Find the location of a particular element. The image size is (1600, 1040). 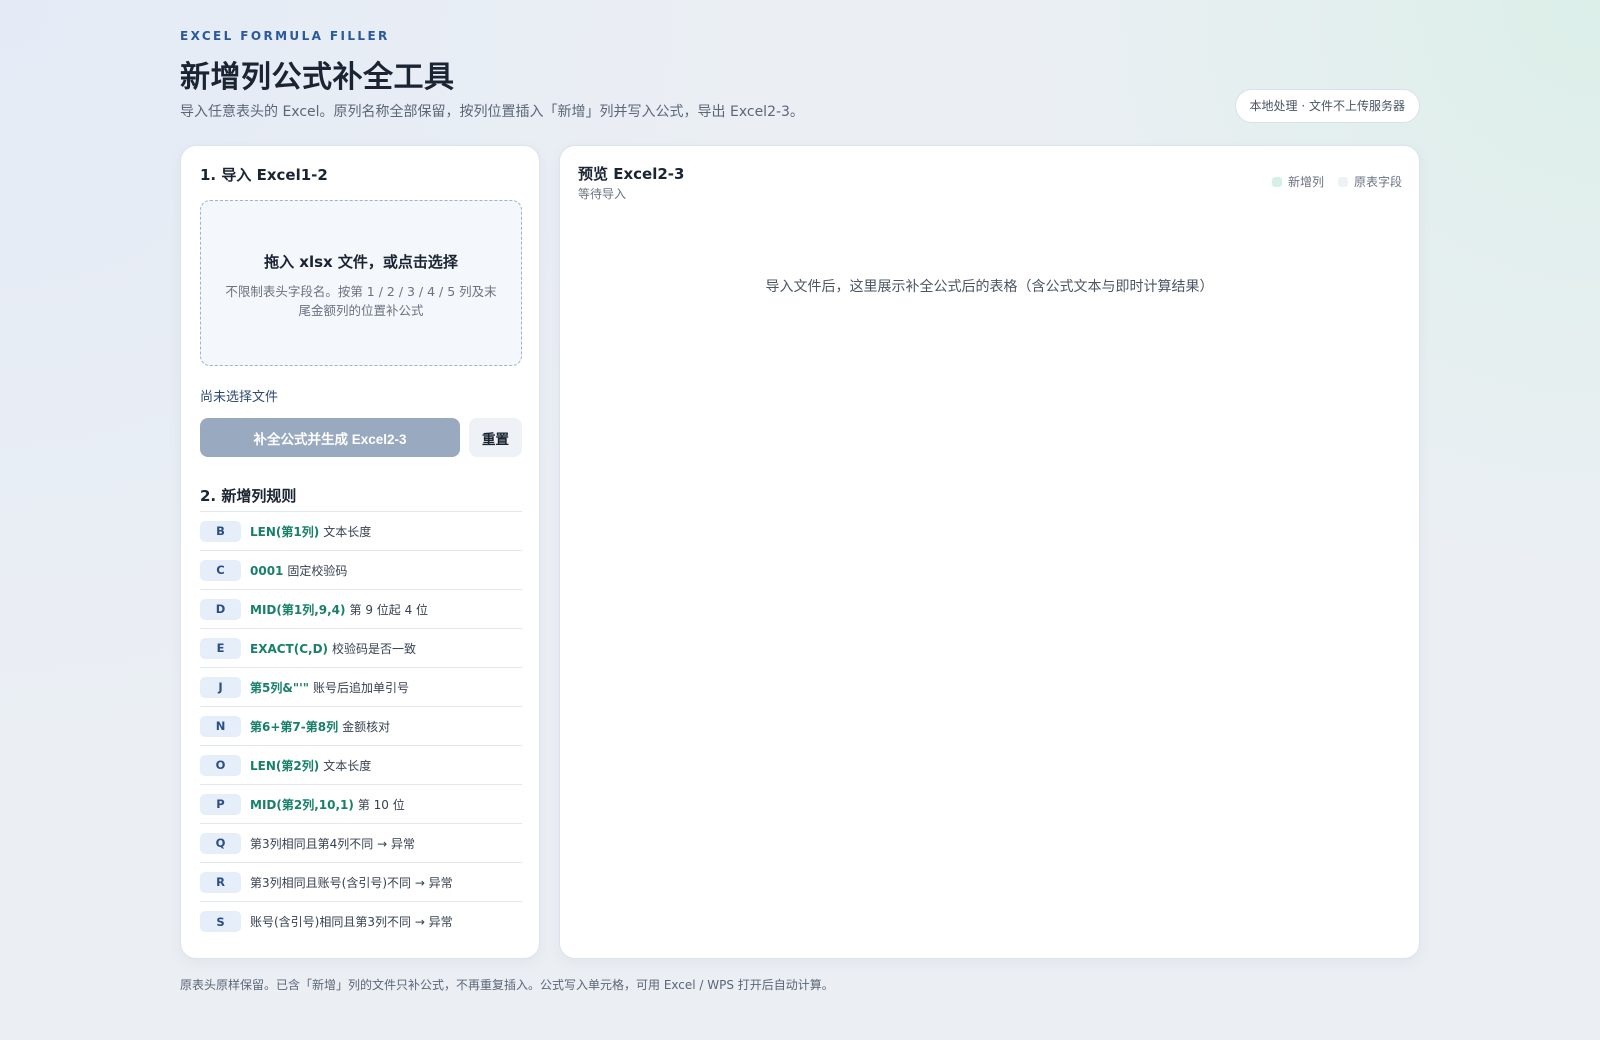

rule-item: P MID(第2列,10,1) 第 10 位 is located at coordinates (361, 804).